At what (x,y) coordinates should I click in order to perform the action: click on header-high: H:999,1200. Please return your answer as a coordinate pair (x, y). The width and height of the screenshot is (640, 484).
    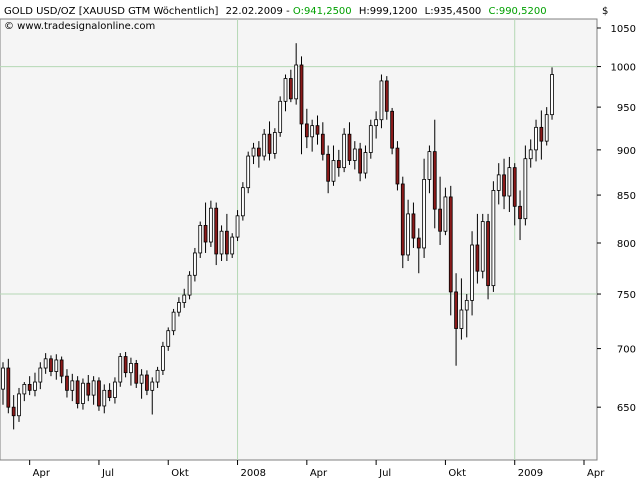
    Looking at the image, I should click on (388, 11).